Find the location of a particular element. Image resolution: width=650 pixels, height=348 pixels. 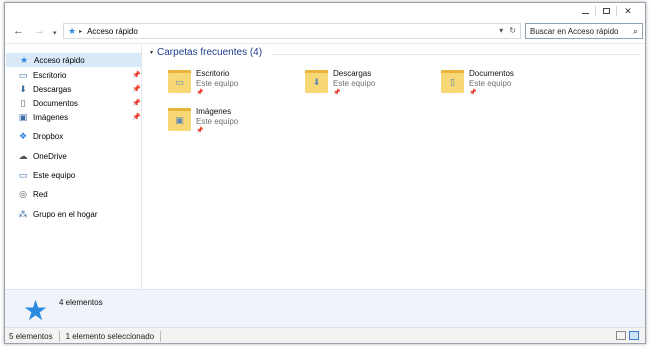

window-controls: ✕ is located at coordinates (607, 11).